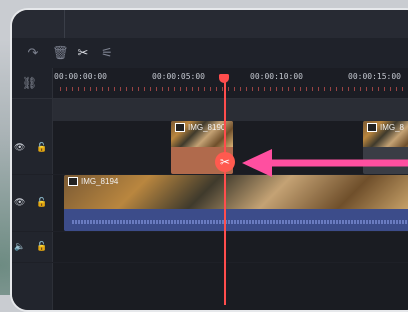  What do you see at coordinates (210, 53) in the screenshot?
I see `timeline-toolbar: ↷ 🗑 ✂ ⚟` at bounding box center [210, 53].